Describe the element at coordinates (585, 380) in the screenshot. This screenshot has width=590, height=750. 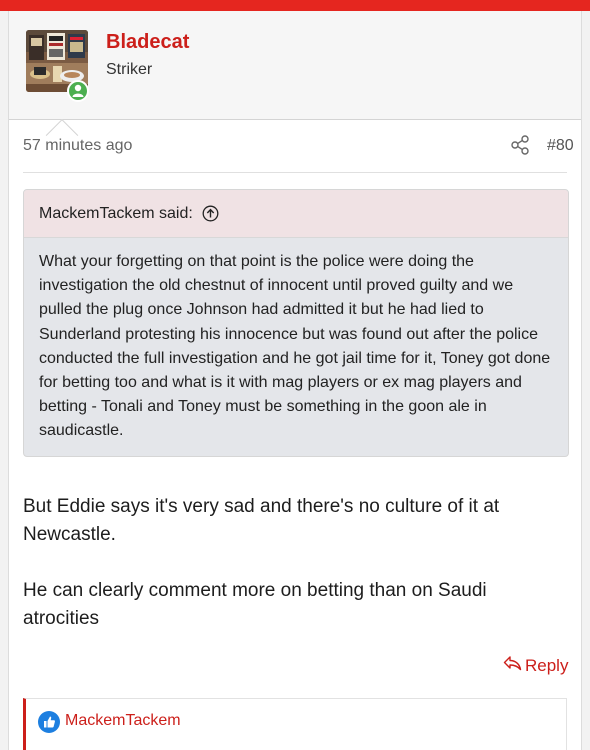
I see `right-frame` at that location.